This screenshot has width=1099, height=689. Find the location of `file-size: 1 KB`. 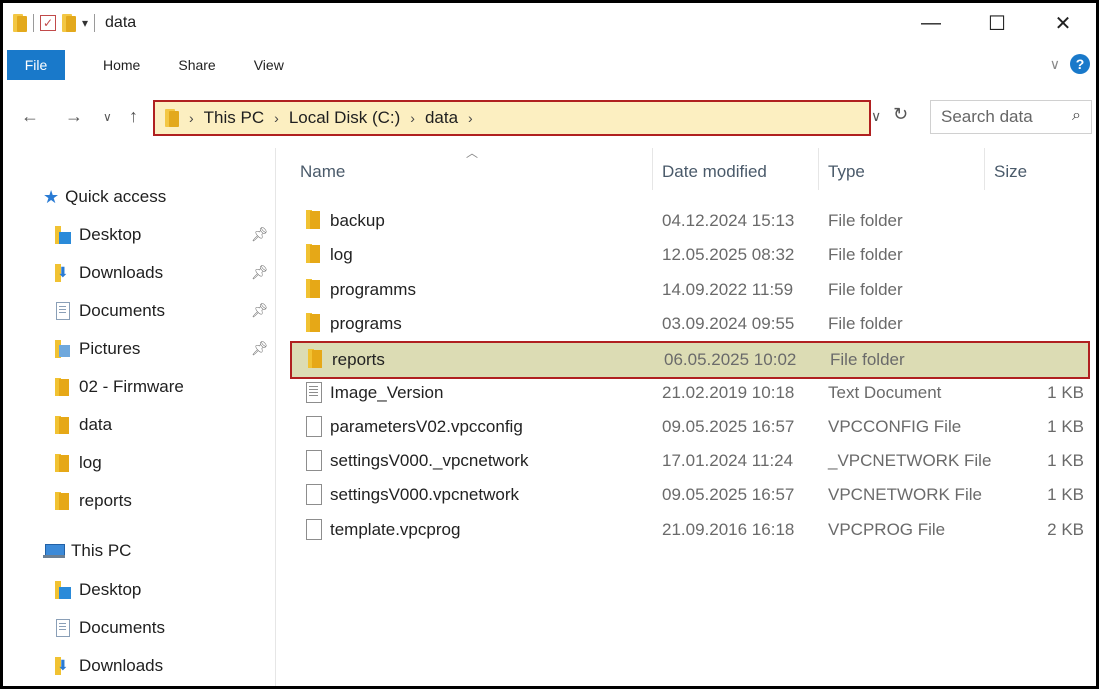

file-size: 1 KB is located at coordinates (1065, 426).